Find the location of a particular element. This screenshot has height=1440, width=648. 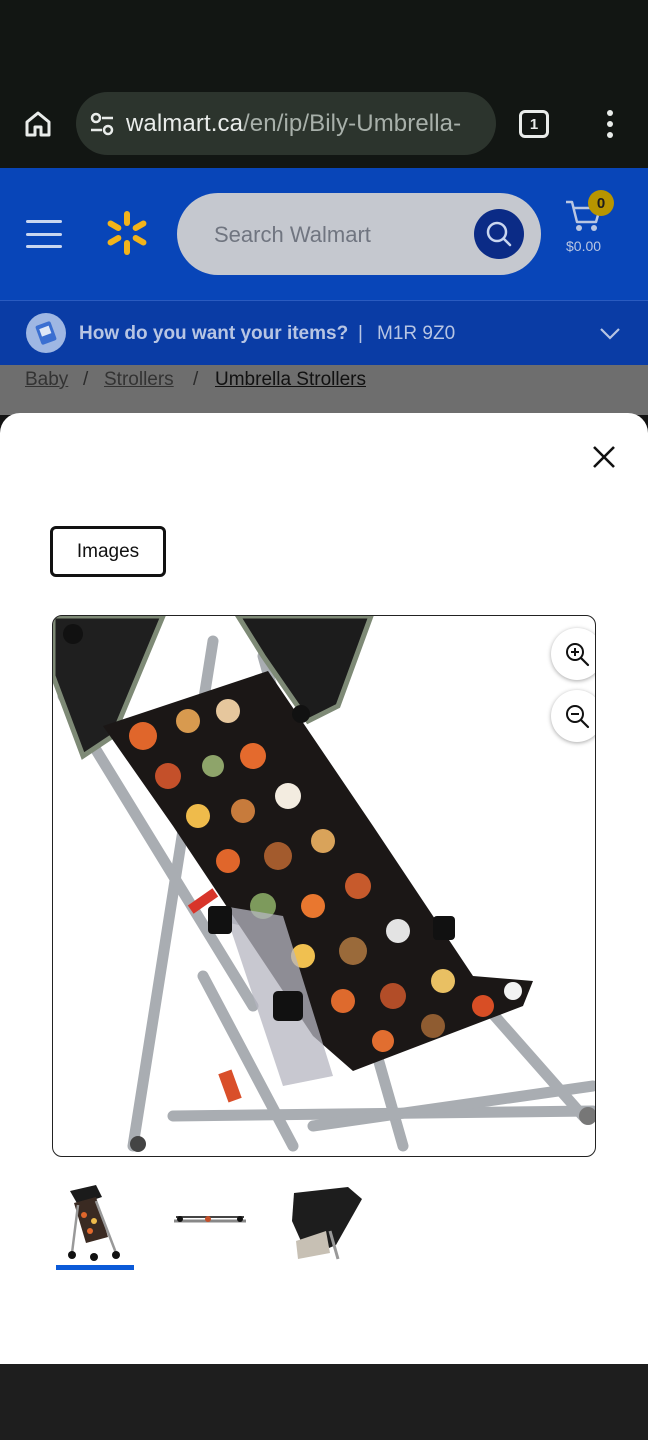

breadcrumb-item-strollers: Strollers is located at coordinates (139, 380).